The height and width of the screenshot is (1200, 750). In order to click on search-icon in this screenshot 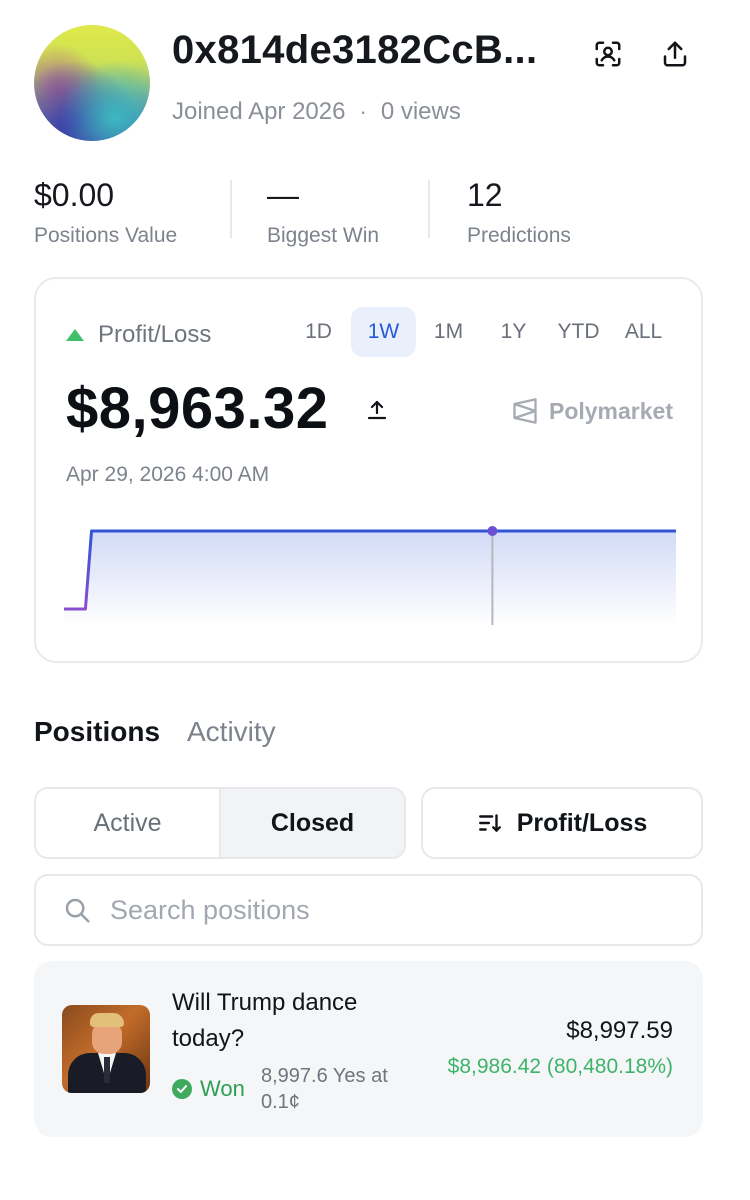, I will do `click(77, 910)`.